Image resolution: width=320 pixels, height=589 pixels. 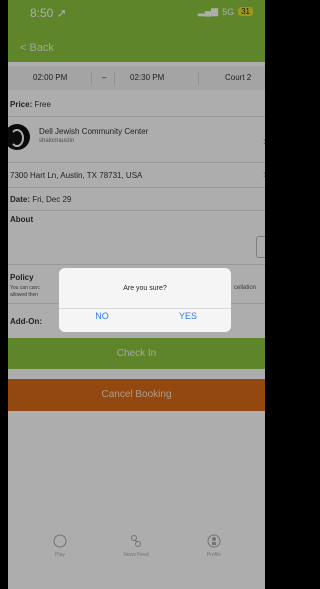 I want to click on no-button: NO, so click(x=102, y=316).